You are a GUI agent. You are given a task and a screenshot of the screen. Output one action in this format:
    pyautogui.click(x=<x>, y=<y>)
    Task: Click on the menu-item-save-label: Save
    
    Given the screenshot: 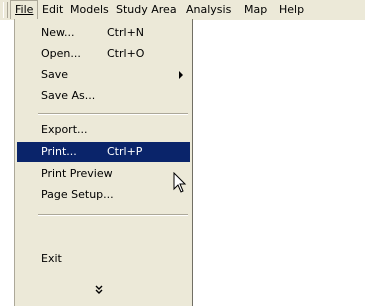 What is the action you would take?
    pyautogui.click(x=55, y=74)
    